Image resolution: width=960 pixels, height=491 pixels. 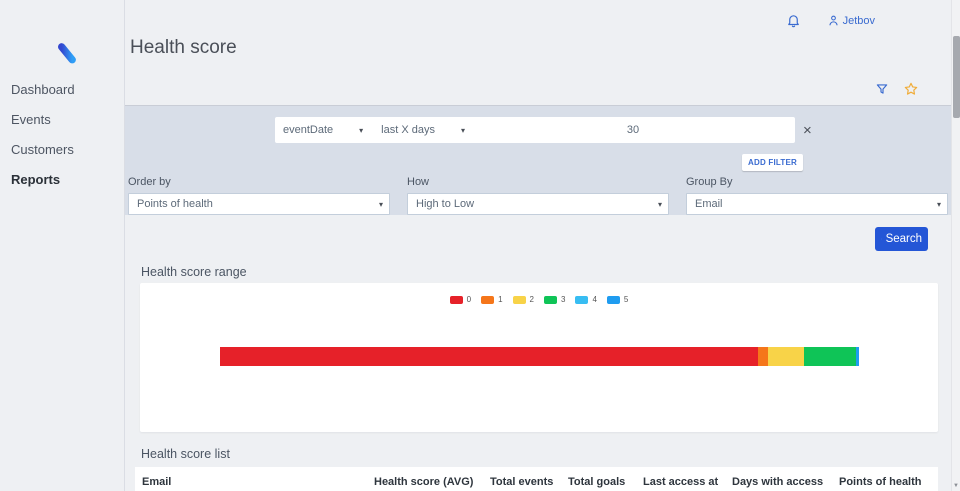 I want to click on legend-label: 0, so click(x=469, y=299).